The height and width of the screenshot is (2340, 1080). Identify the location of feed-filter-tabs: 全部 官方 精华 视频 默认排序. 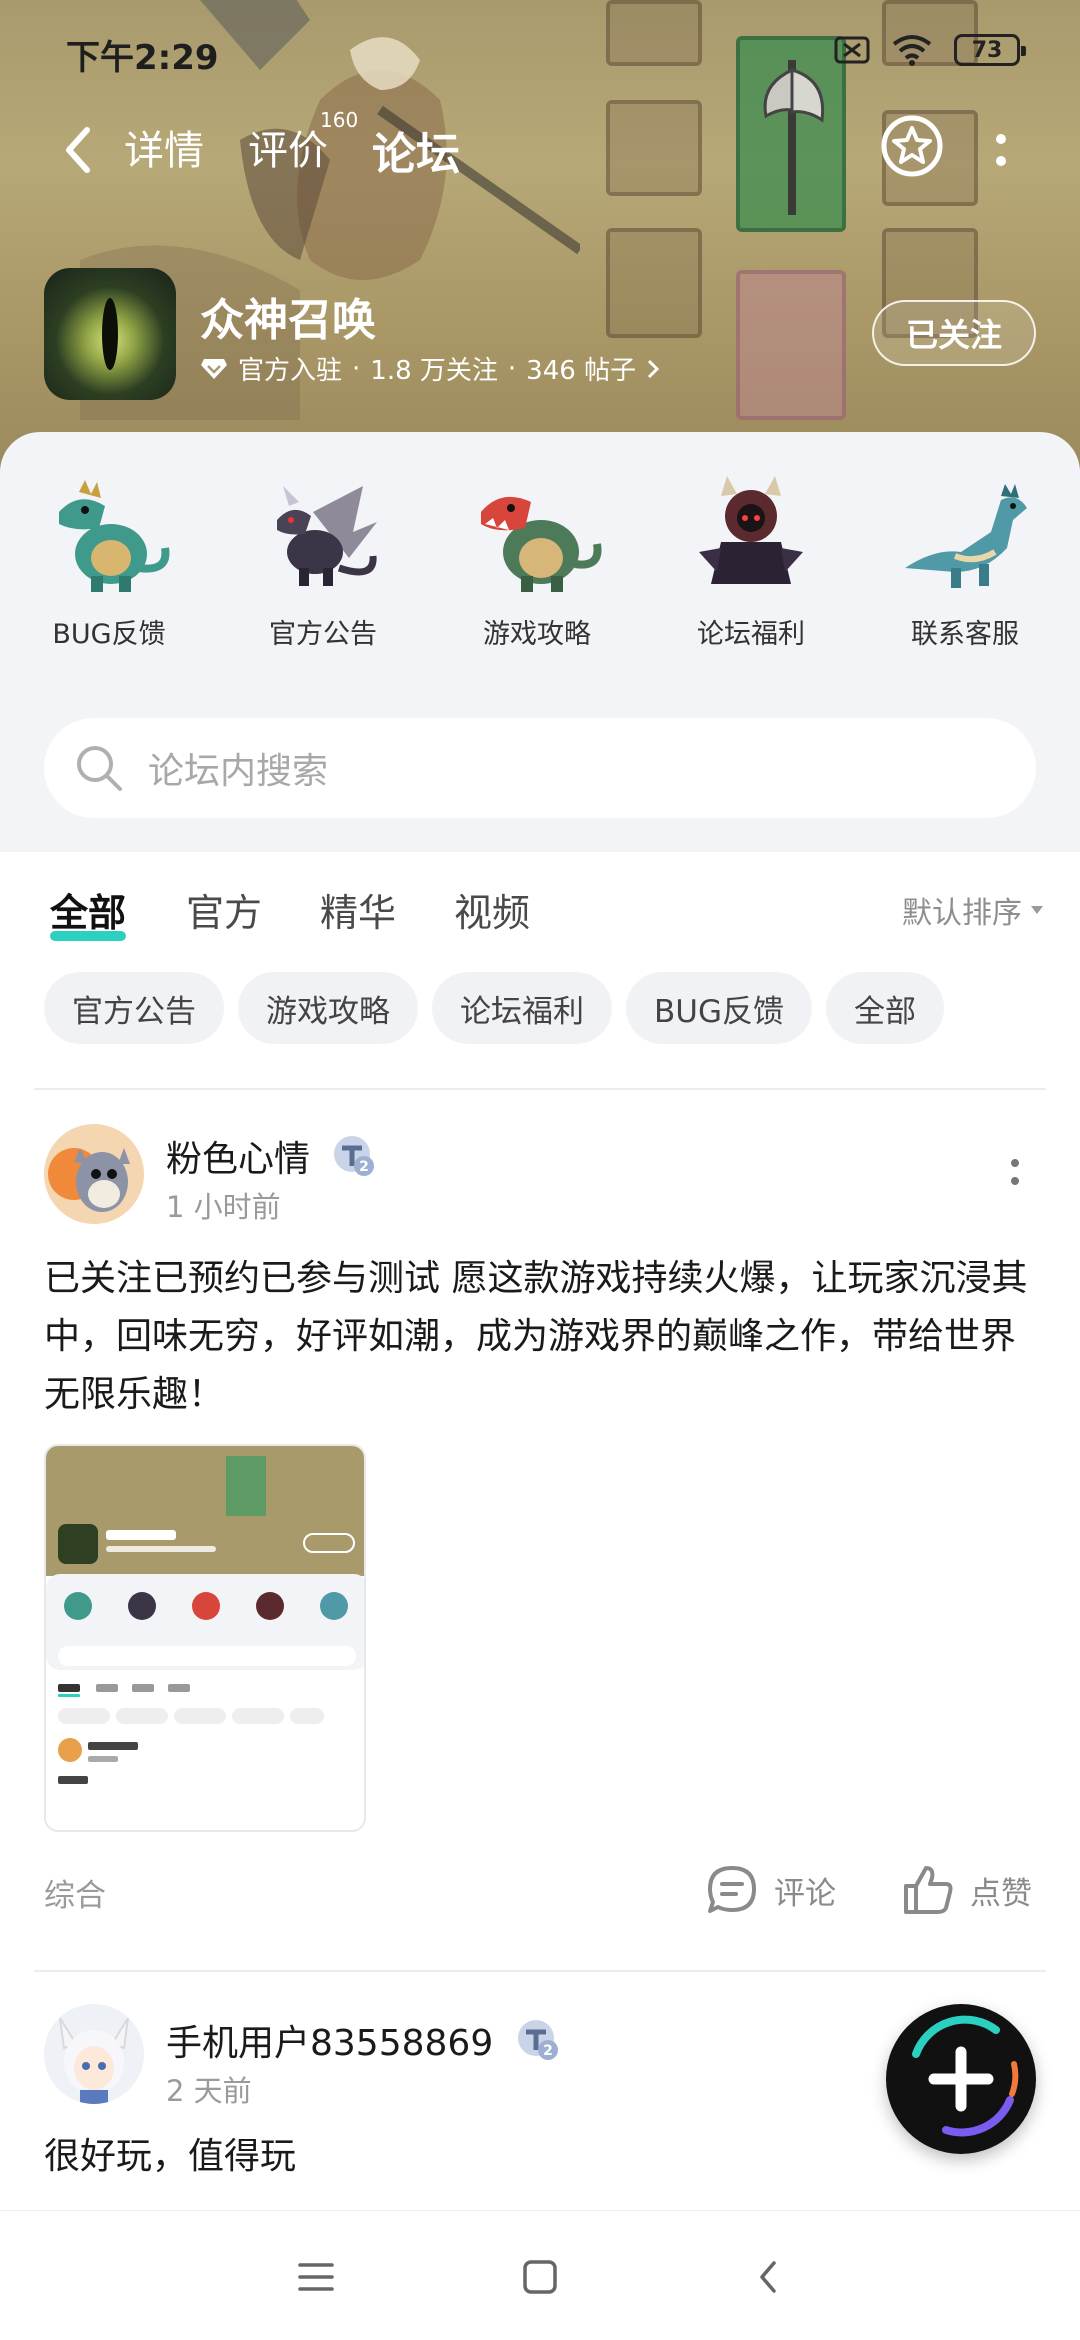
(540, 907).